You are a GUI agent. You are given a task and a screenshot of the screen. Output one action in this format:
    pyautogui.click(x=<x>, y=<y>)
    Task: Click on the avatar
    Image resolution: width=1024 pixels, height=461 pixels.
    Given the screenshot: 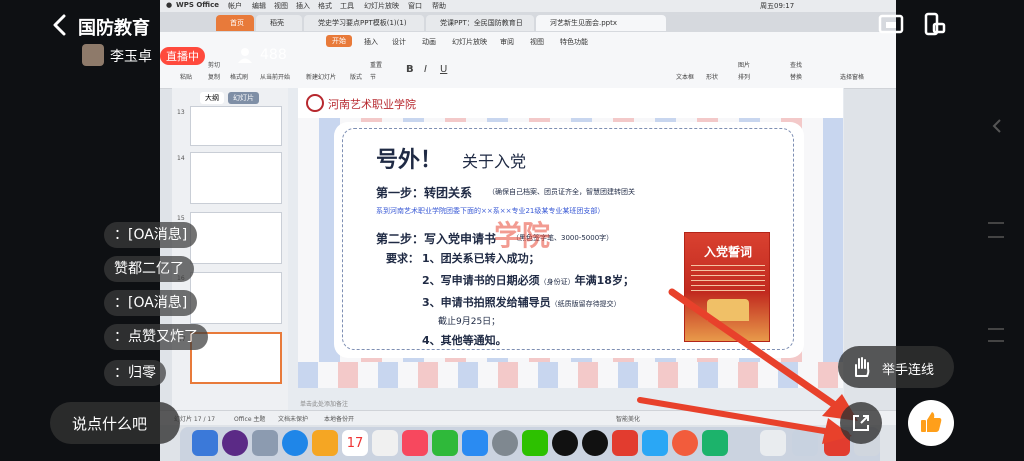 What is the action you would take?
    pyautogui.click(x=93, y=55)
    